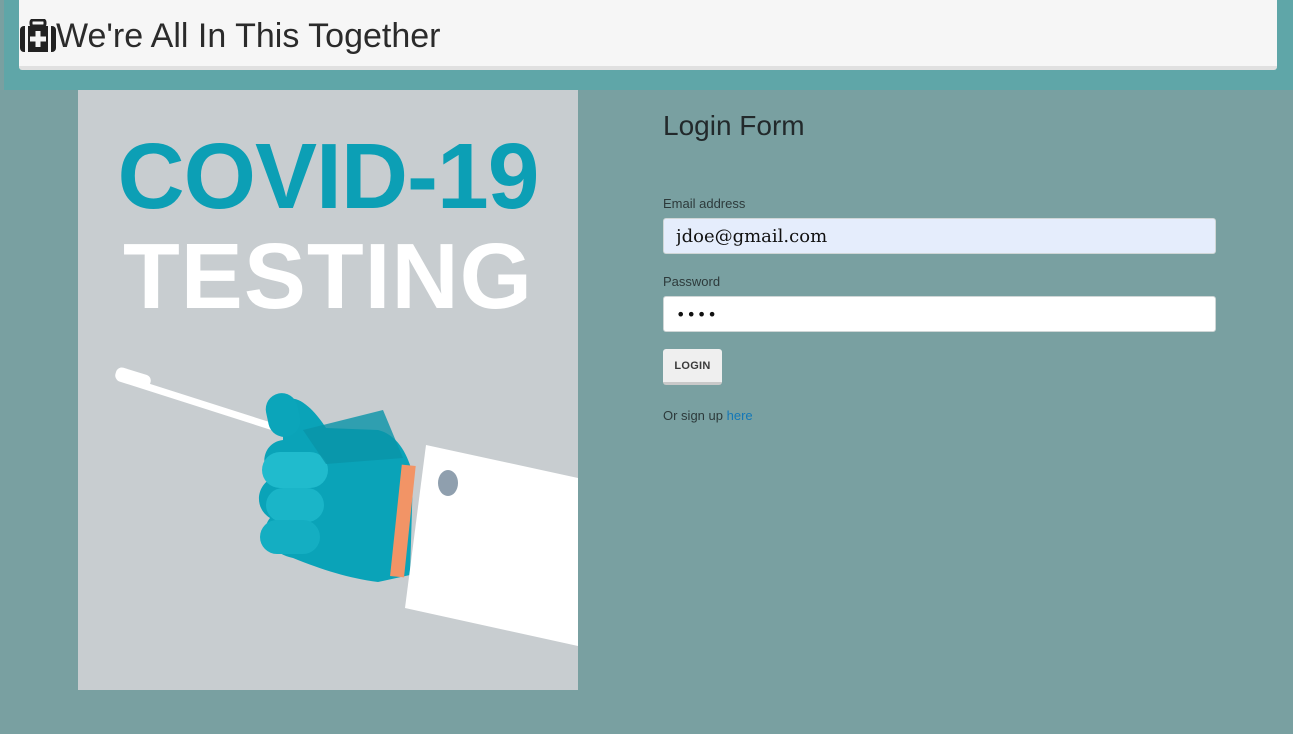  Describe the element at coordinates (692, 281) in the screenshot. I see `password-label: Password` at that location.